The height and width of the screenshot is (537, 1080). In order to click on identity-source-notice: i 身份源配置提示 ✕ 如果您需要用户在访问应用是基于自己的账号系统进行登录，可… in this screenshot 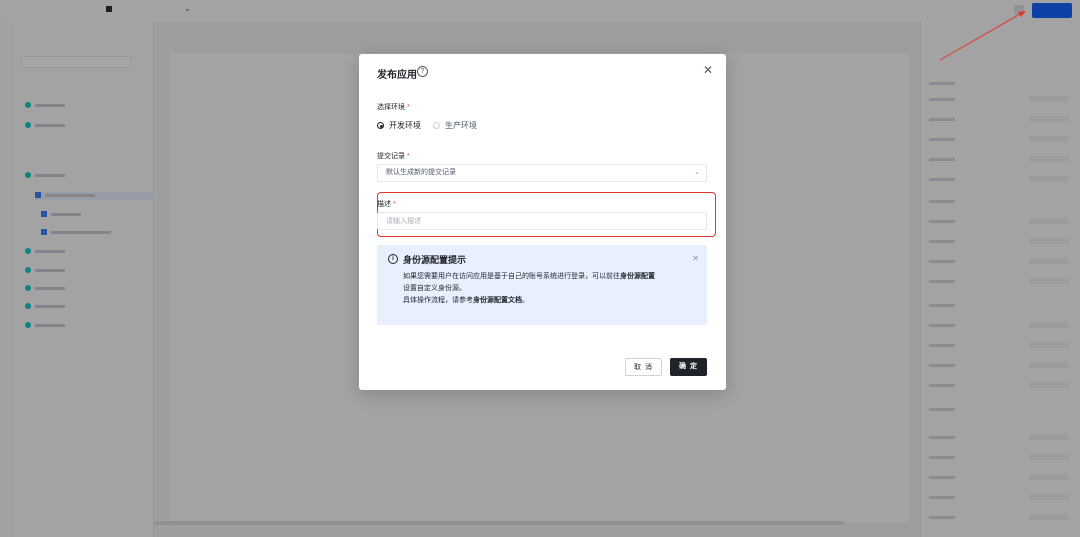, I will do `click(542, 285)`.